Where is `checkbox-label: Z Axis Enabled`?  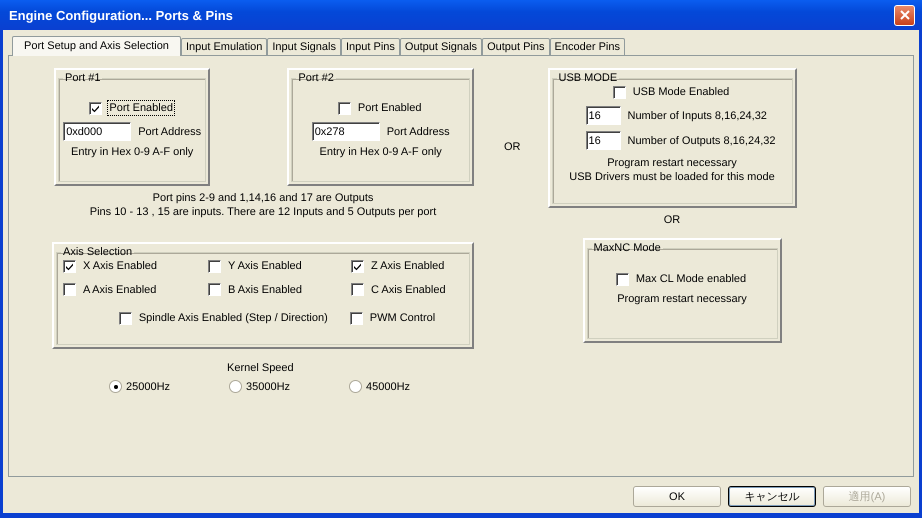
checkbox-label: Z Axis Enabled is located at coordinates (407, 266).